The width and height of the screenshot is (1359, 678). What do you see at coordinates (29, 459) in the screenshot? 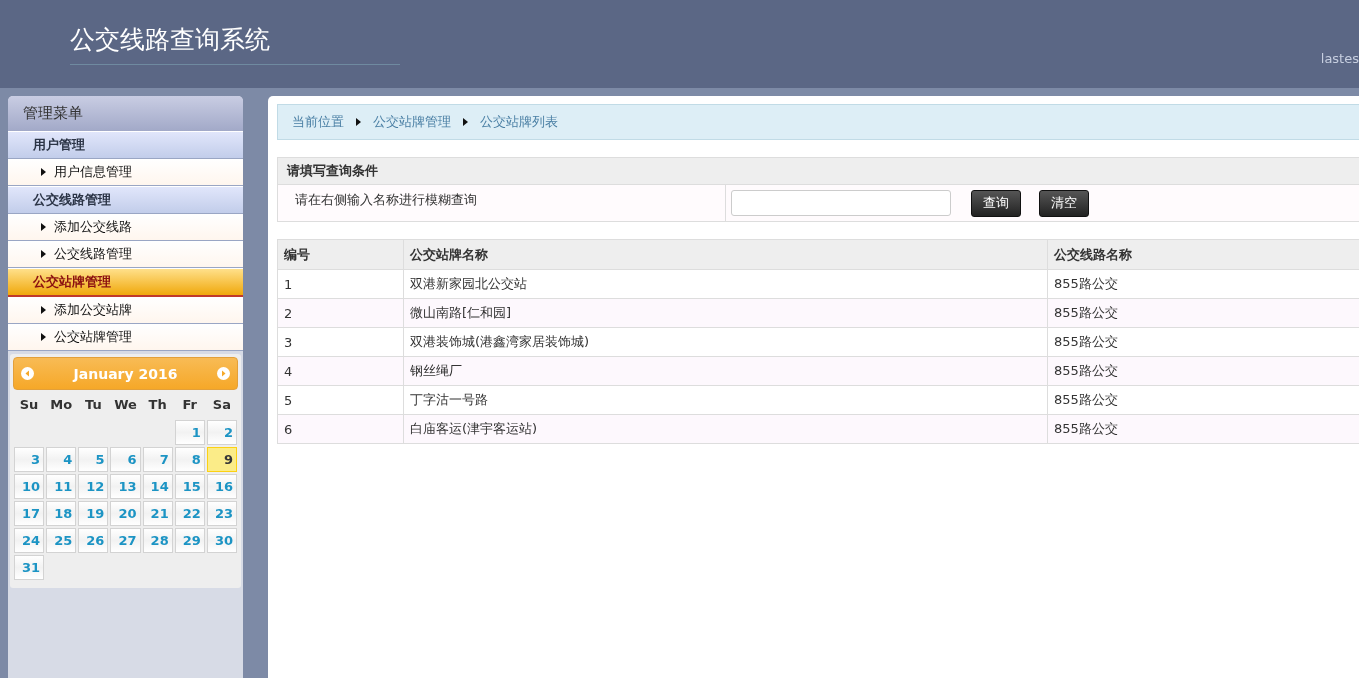
I see `calendar-day: 3` at bounding box center [29, 459].